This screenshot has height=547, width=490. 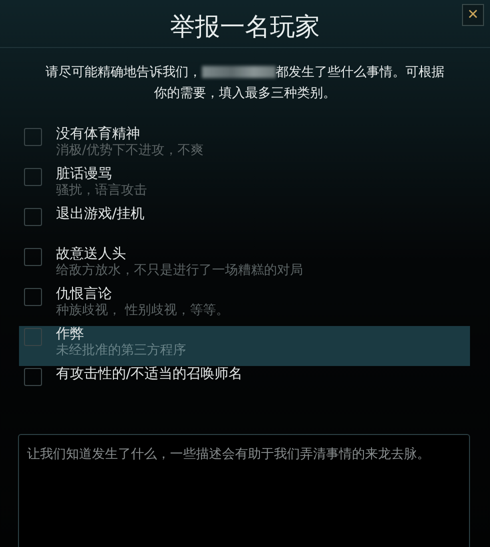 I want to click on category-label: 有攻击性的/不适当的召唤师名, so click(x=149, y=374).